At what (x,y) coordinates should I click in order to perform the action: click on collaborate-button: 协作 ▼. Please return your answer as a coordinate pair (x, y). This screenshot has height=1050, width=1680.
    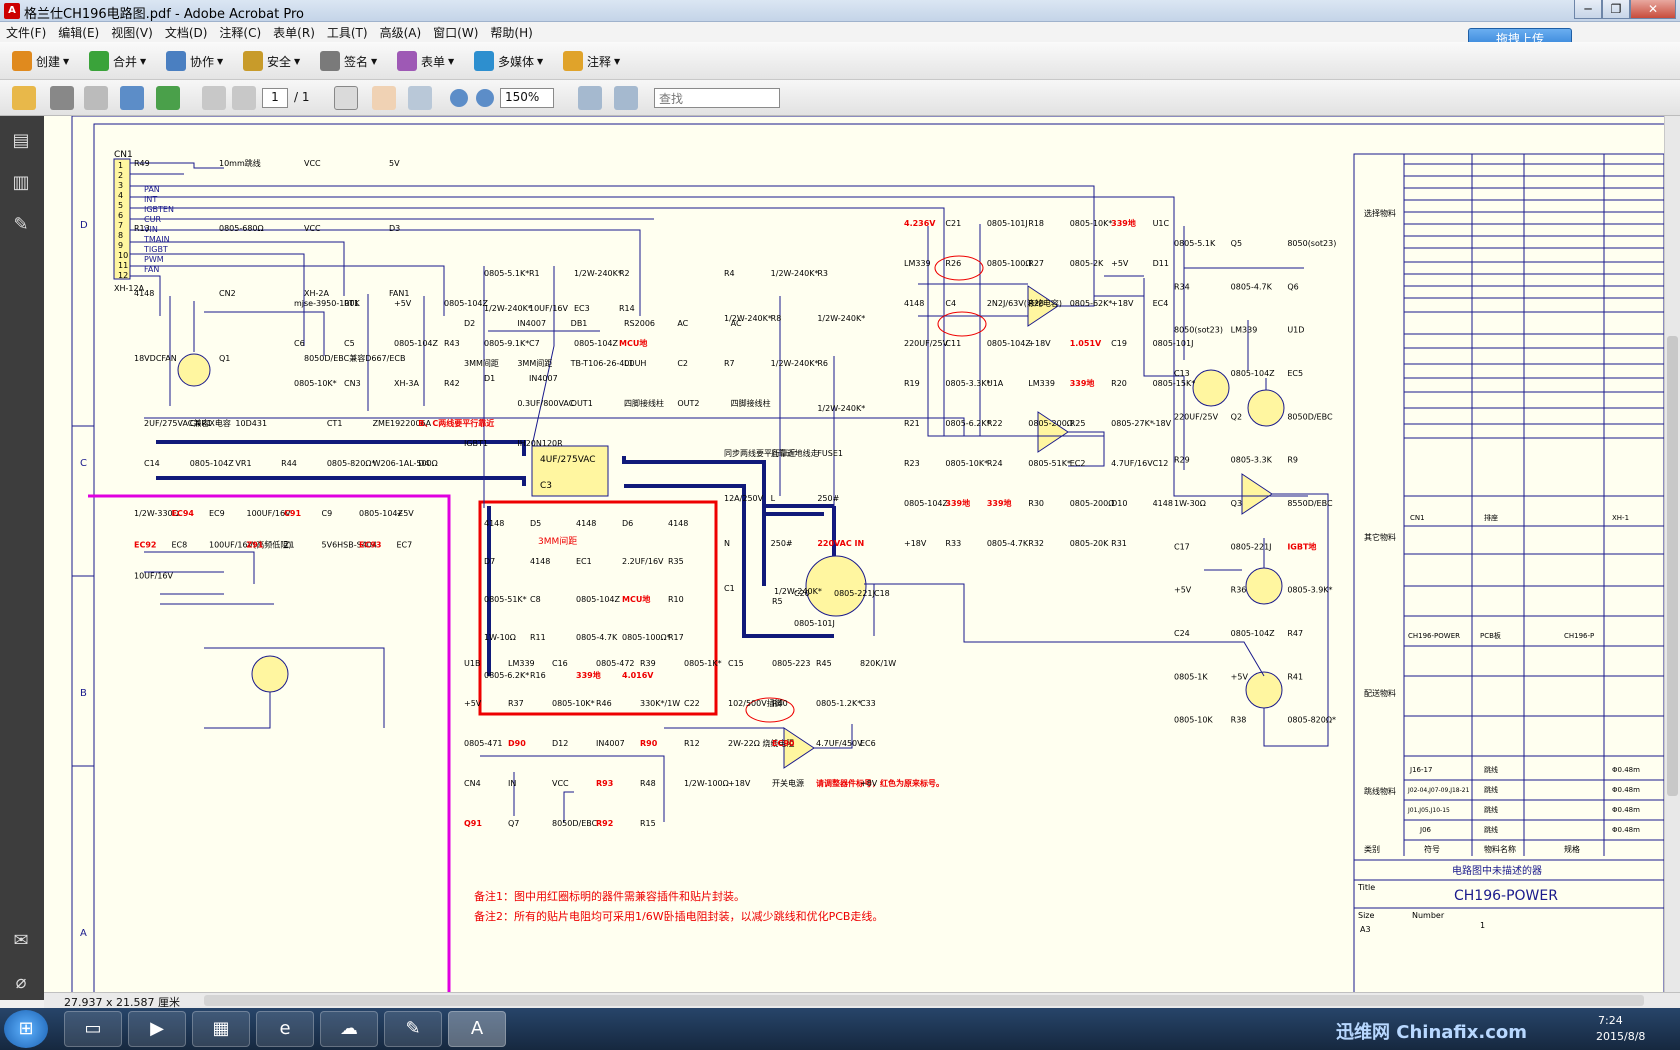
    Looking at the image, I should click on (194, 61).